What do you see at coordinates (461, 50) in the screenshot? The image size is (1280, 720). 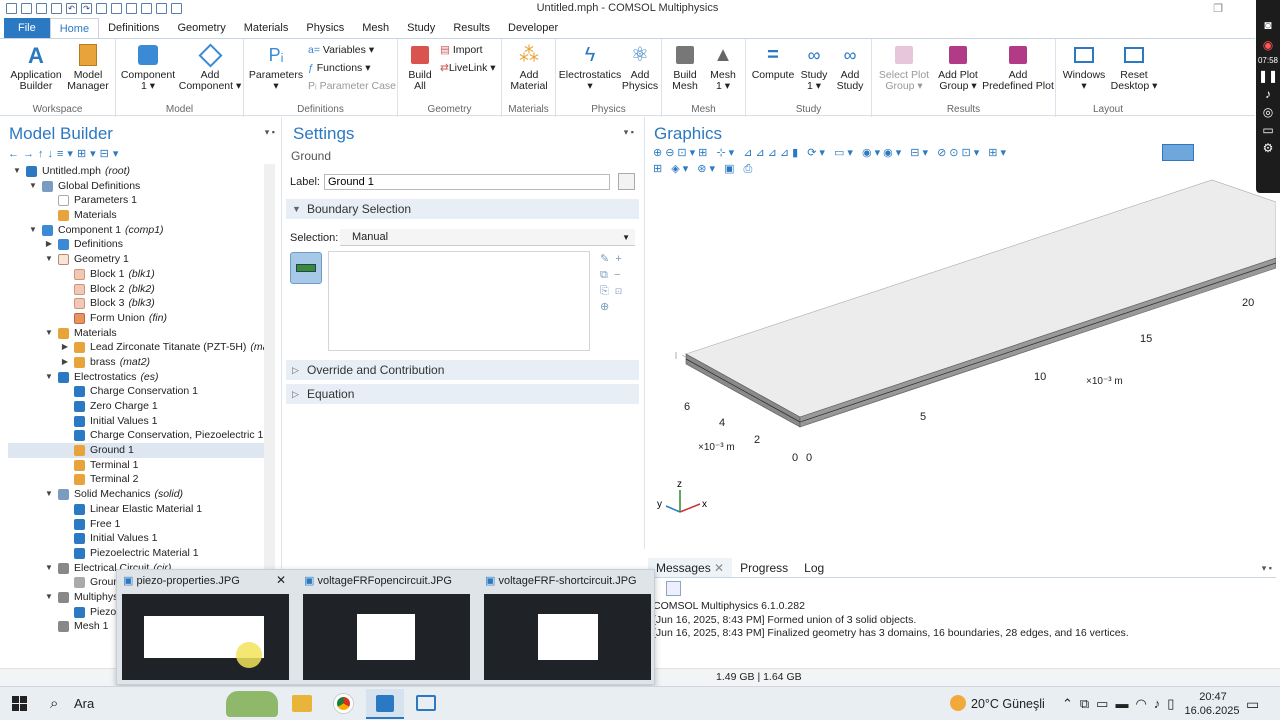 I see `import-button: ▤ Import` at bounding box center [461, 50].